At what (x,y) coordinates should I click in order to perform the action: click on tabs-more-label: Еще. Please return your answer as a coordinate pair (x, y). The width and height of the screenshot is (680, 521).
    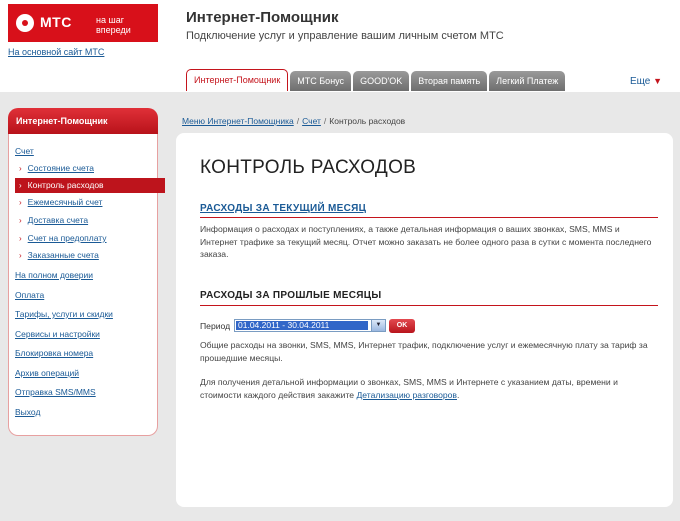
    Looking at the image, I should click on (640, 81).